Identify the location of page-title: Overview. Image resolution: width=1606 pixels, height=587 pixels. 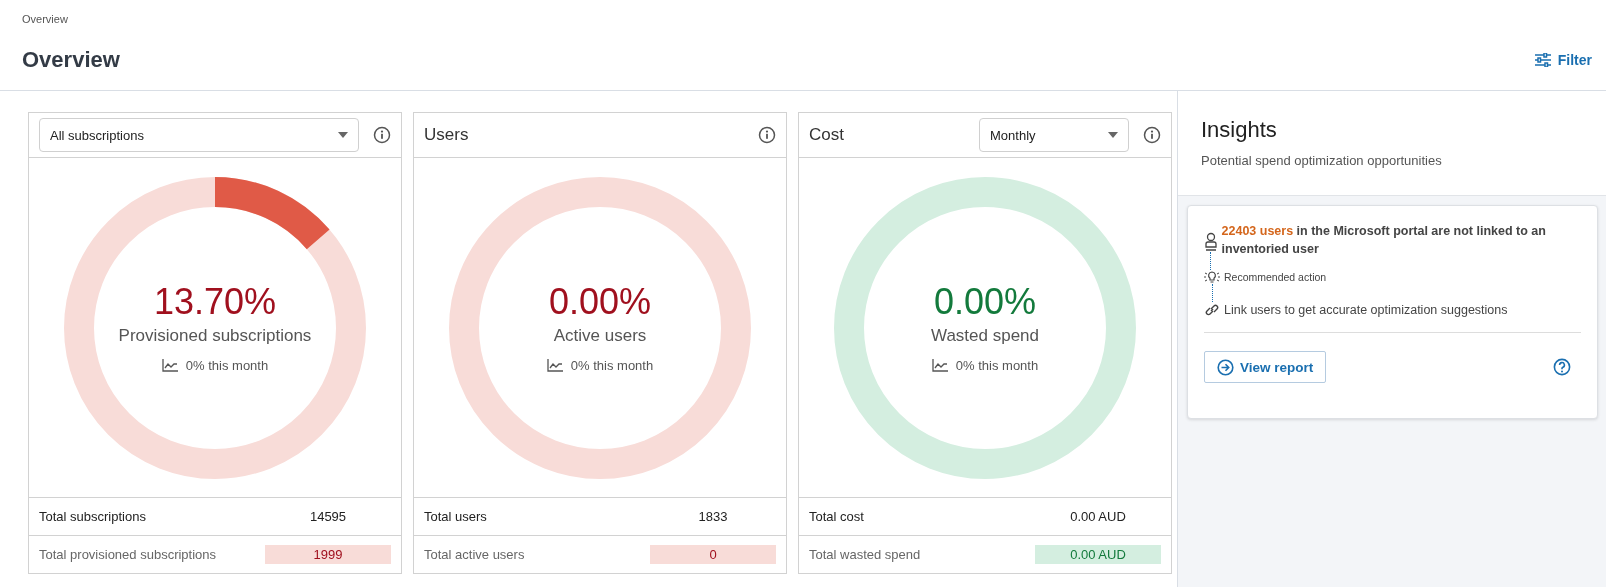
(71, 60).